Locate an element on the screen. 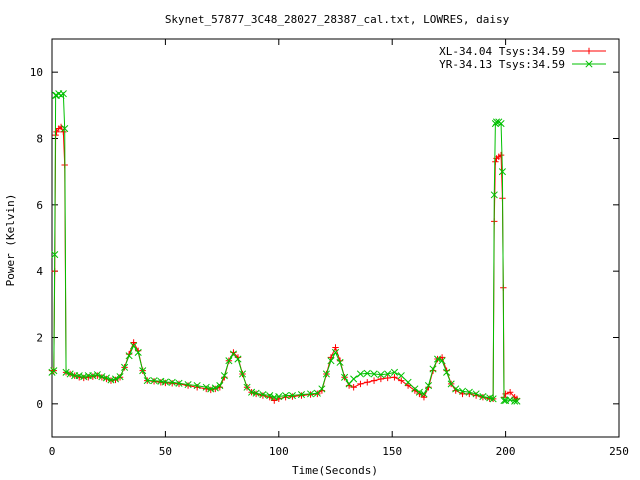 This screenshot has height=480, width=640. y-tick-label-1: 2 is located at coordinates (39, 338).